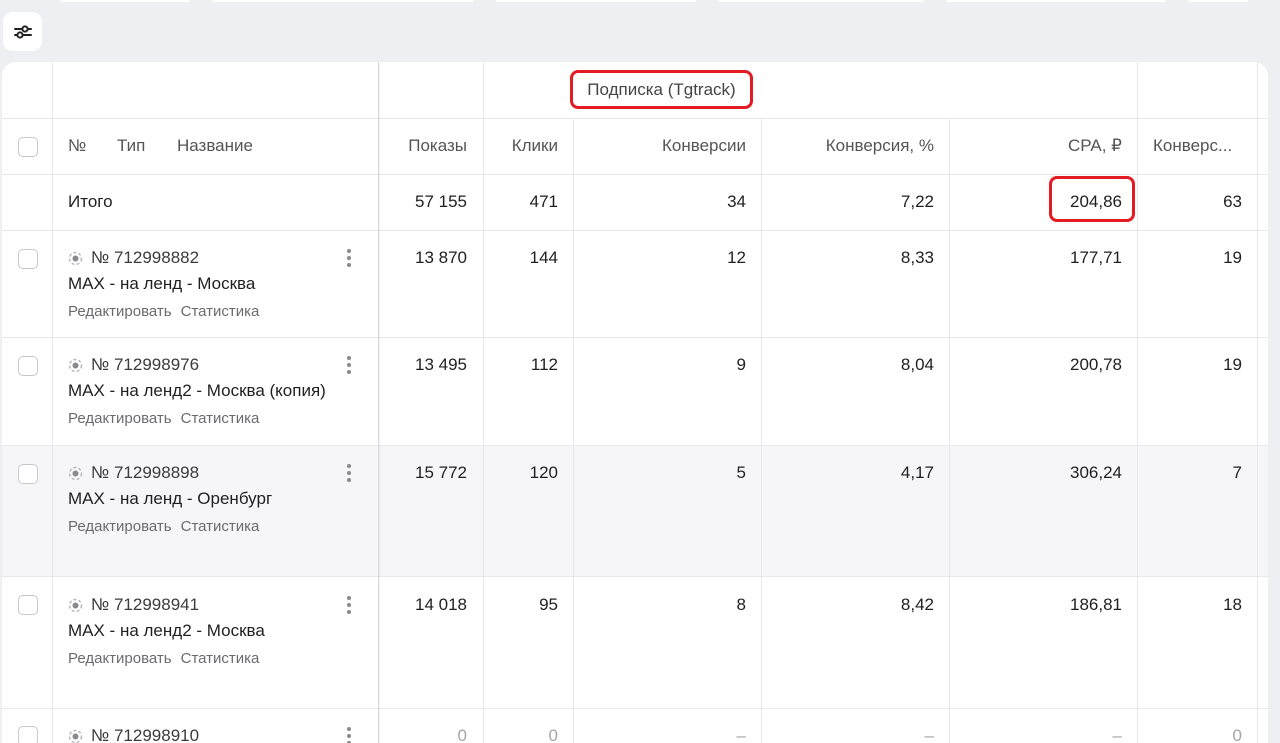  I want to click on column-header-conversions: Конверсии, so click(662, 146).